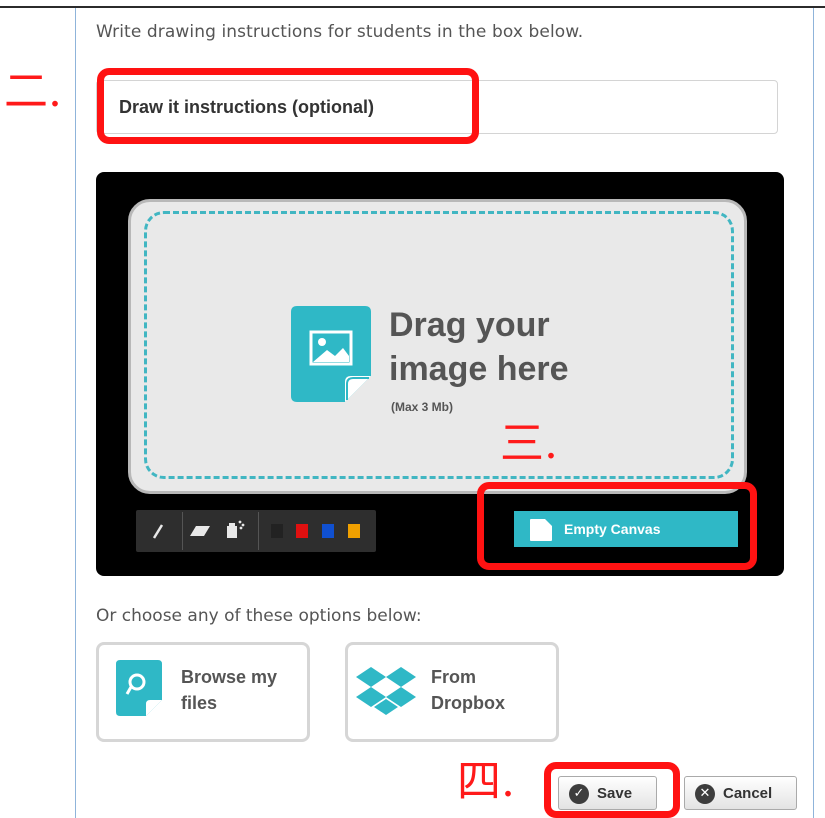 The image size is (825, 818). Describe the element at coordinates (705, 794) in the screenshot. I see `close-icon: ✕` at that location.